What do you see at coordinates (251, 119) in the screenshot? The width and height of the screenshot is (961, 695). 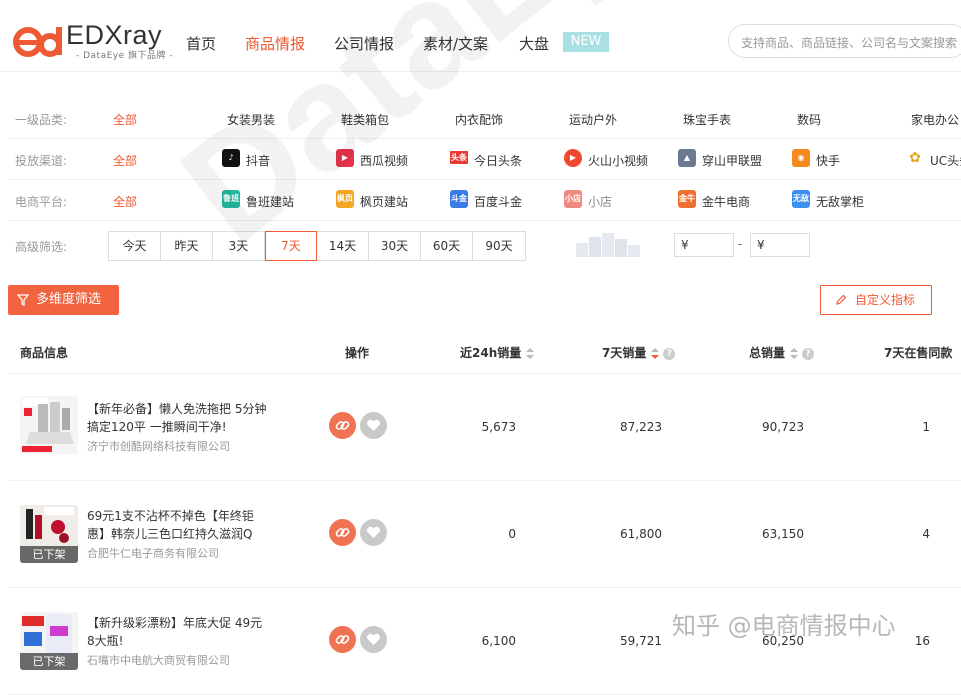 I see `category-option: 女装男装` at bounding box center [251, 119].